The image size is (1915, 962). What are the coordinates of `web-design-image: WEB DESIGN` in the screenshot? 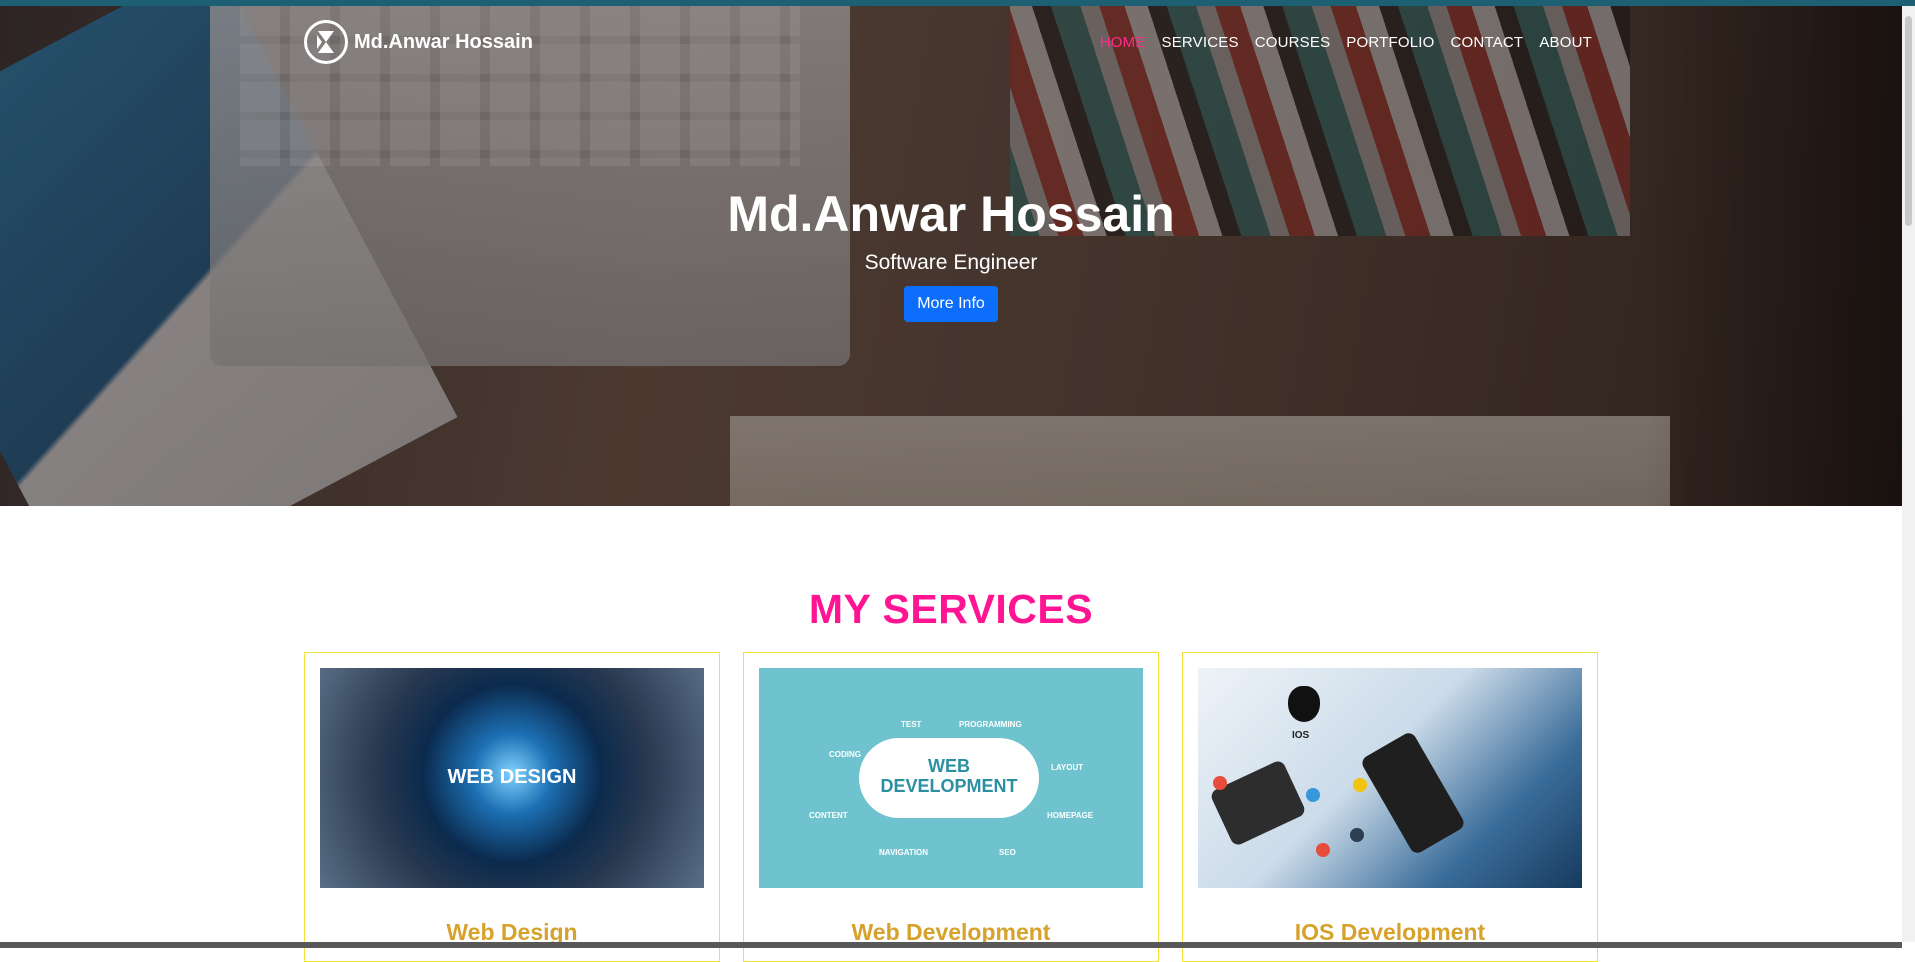 It's located at (512, 778).